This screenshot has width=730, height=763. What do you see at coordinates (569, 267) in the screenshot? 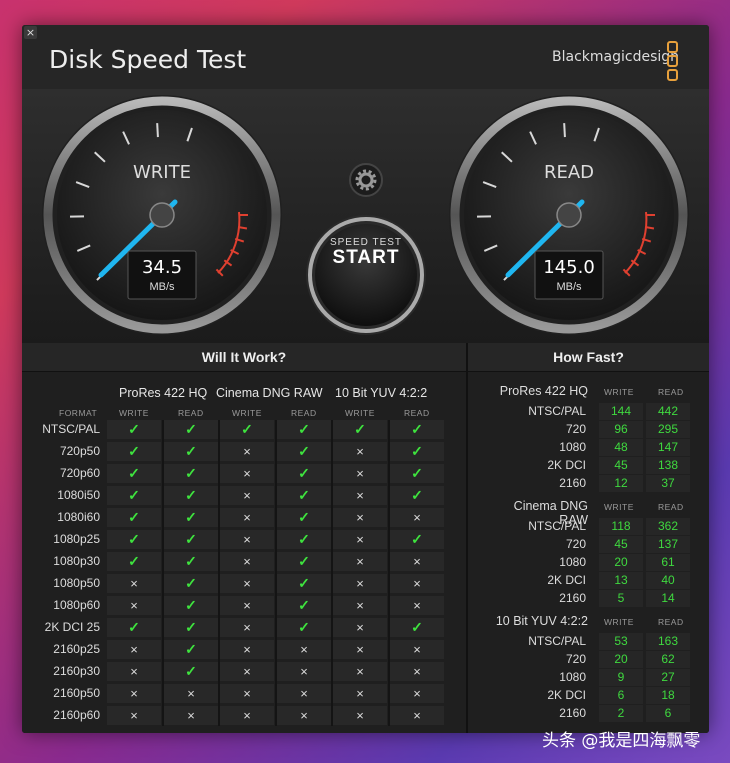
I see `read-value: 145.0` at bounding box center [569, 267].